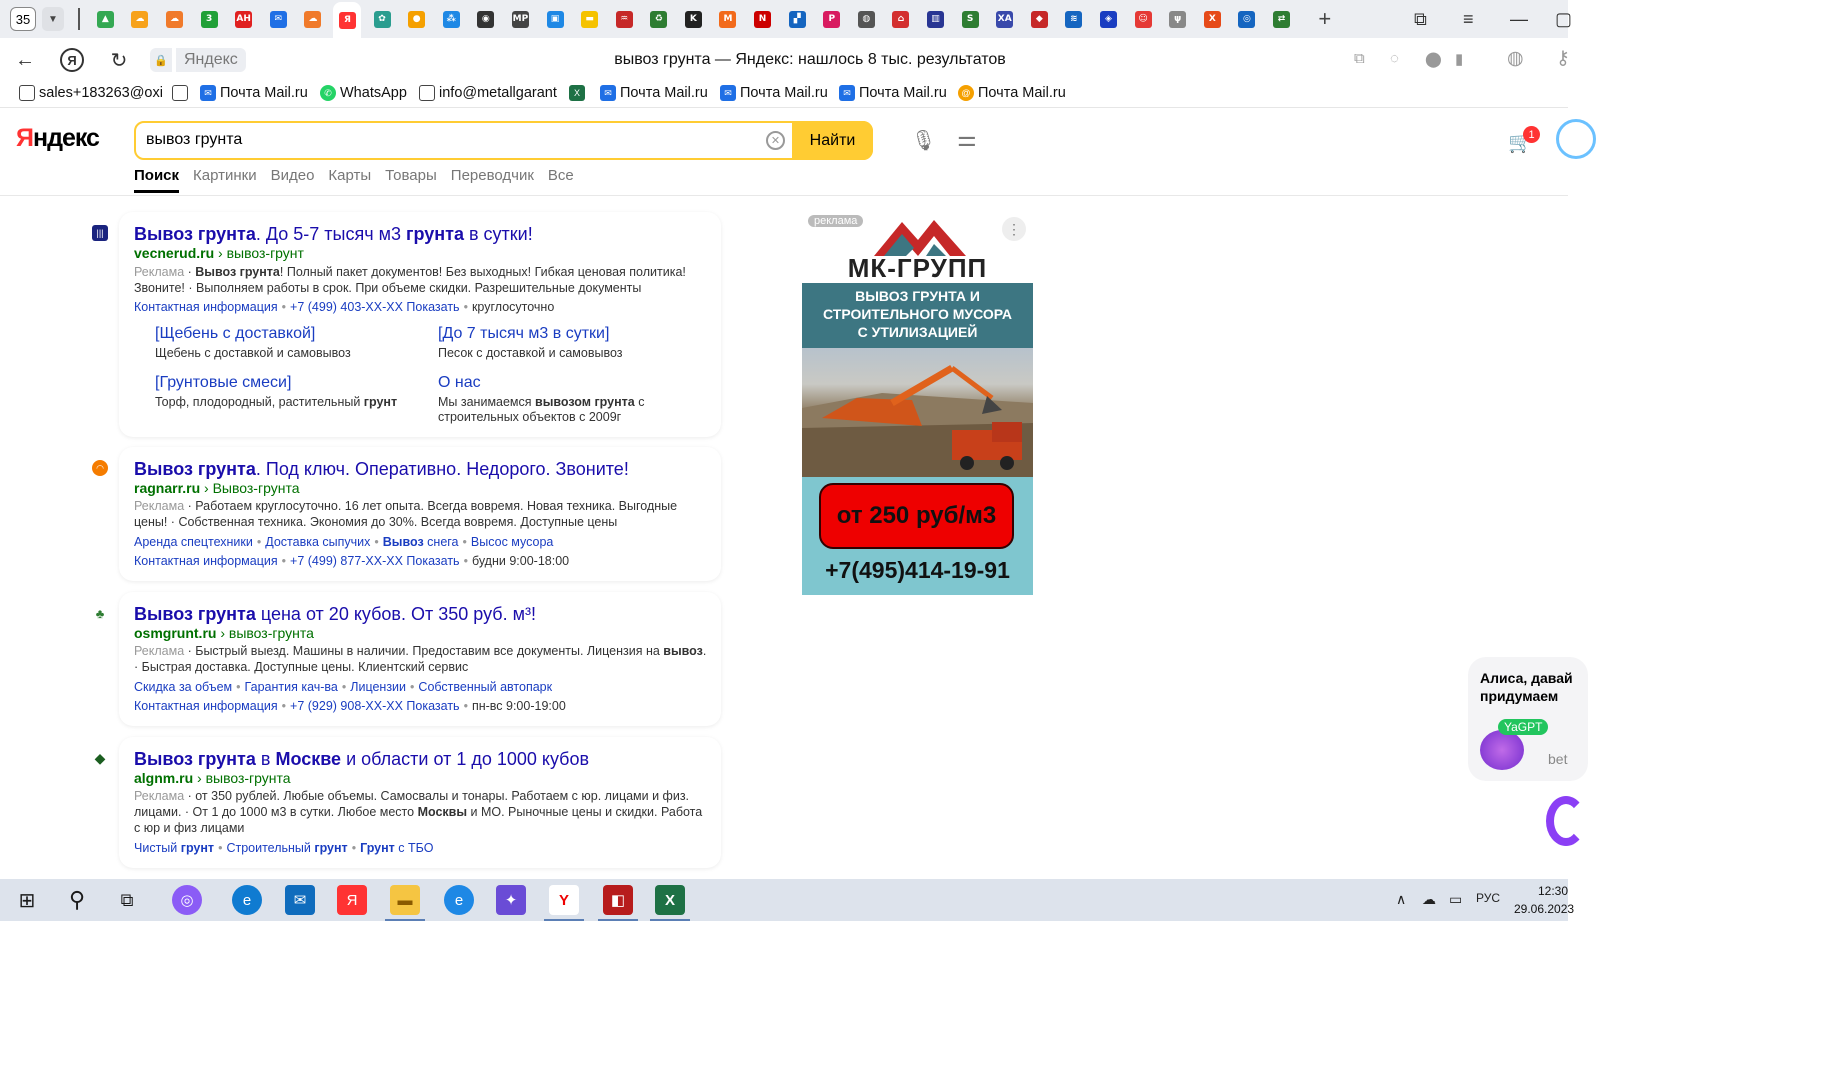 The image size is (1839, 1080). Describe the element at coordinates (77, 900) in the screenshot. I see `search-icon: ⚲` at that location.